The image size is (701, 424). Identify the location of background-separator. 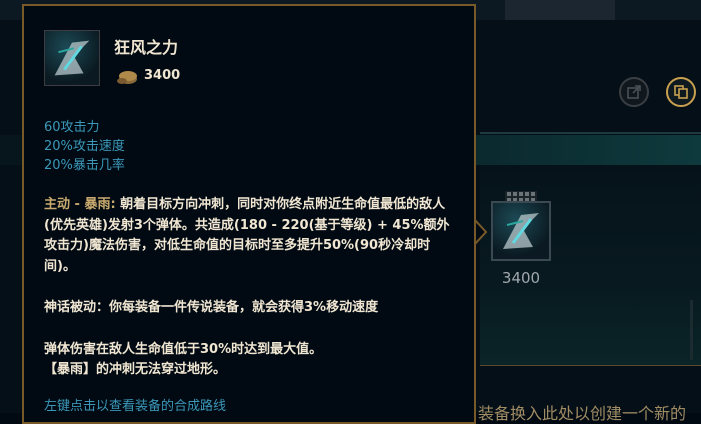
(590, 133).